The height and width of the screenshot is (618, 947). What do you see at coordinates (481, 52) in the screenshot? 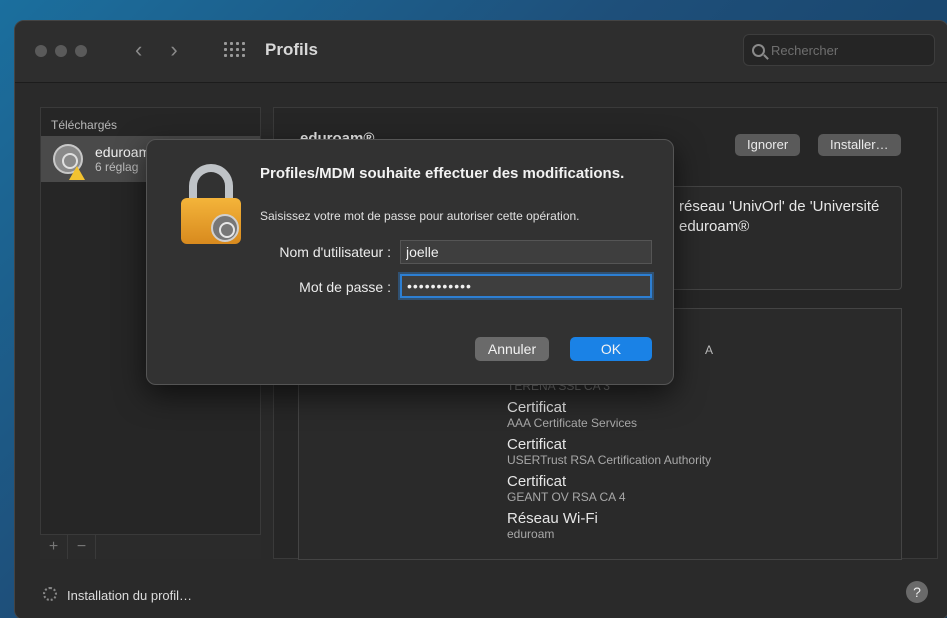
I see `titlebar: ‹ › Profils` at bounding box center [481, 52].